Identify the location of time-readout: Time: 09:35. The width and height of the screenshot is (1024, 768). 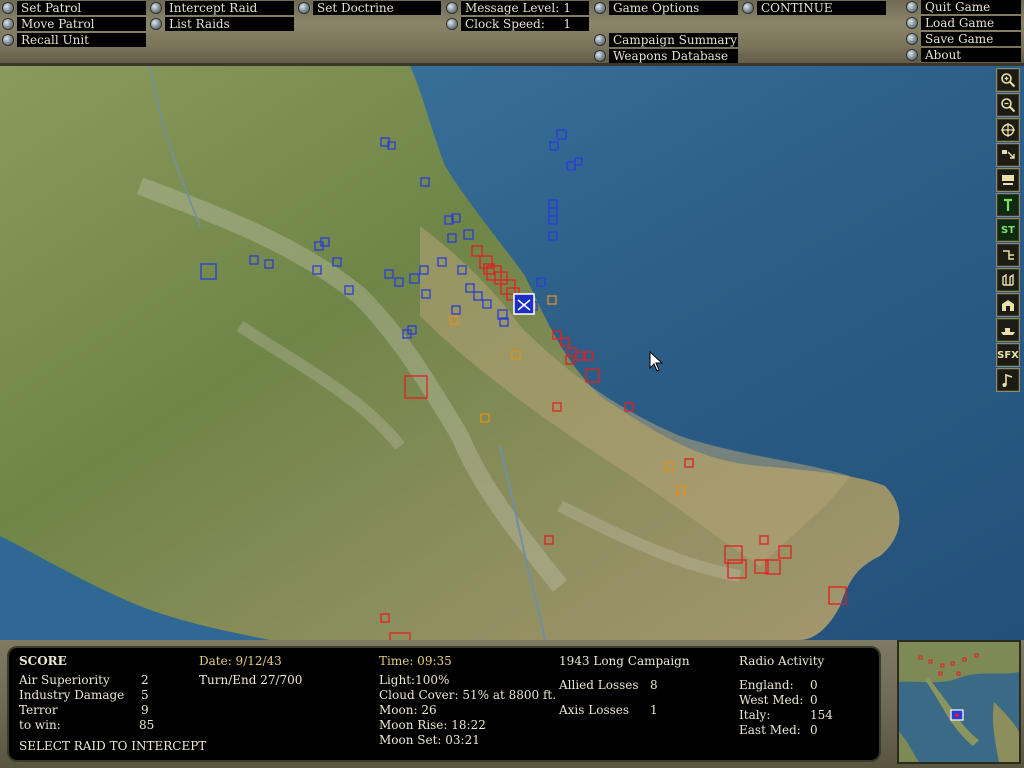
(415, 661).